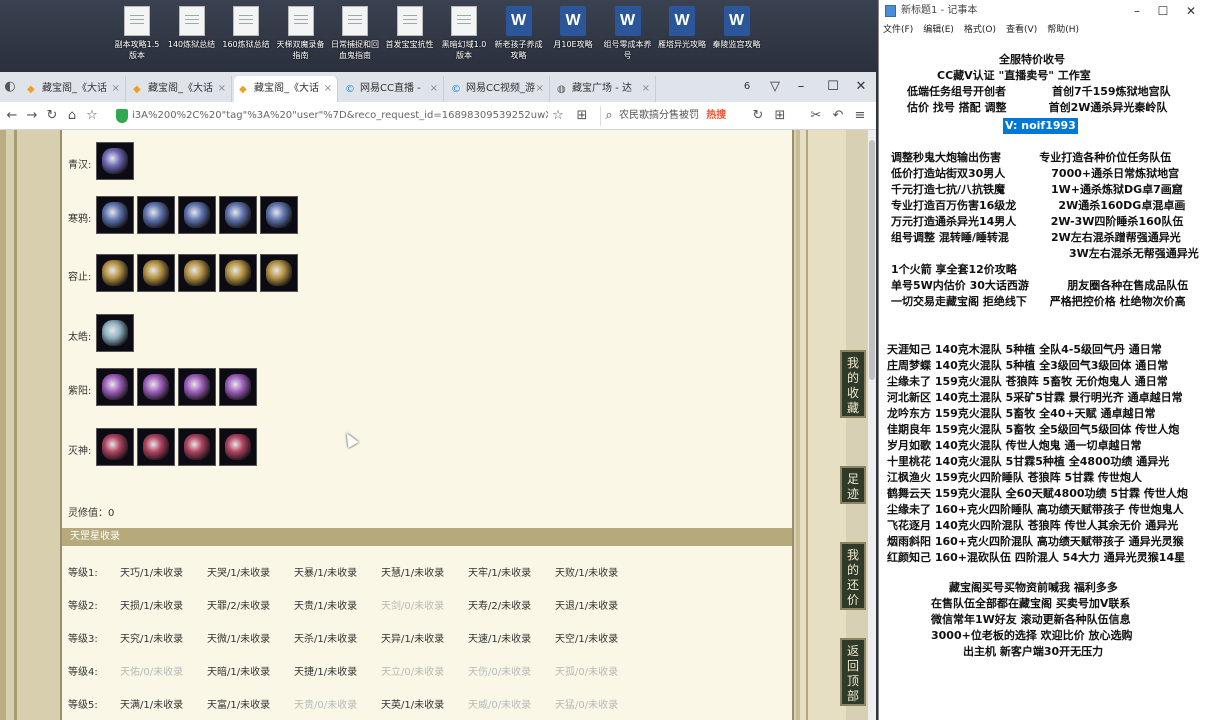 The height and width of the screenshot is (720, 1208). I want to click on text-line: 鹤舞云天 159克火混队 全60天赋4800功绩 5甘霖 传世人炮, so click(1037, 493).